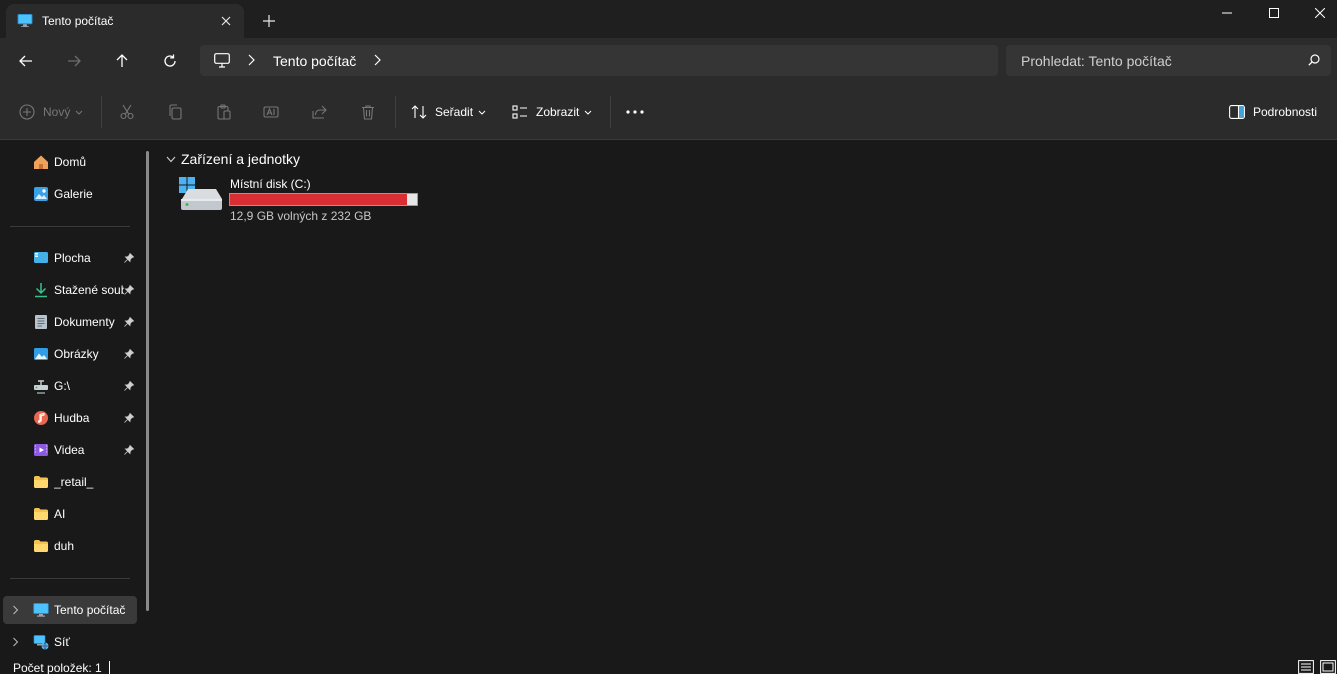  What do you see at coordinates (62, 386) in the screenshot?
I see `sidebar-item-label: G:\` at bounding box center [62, 386].